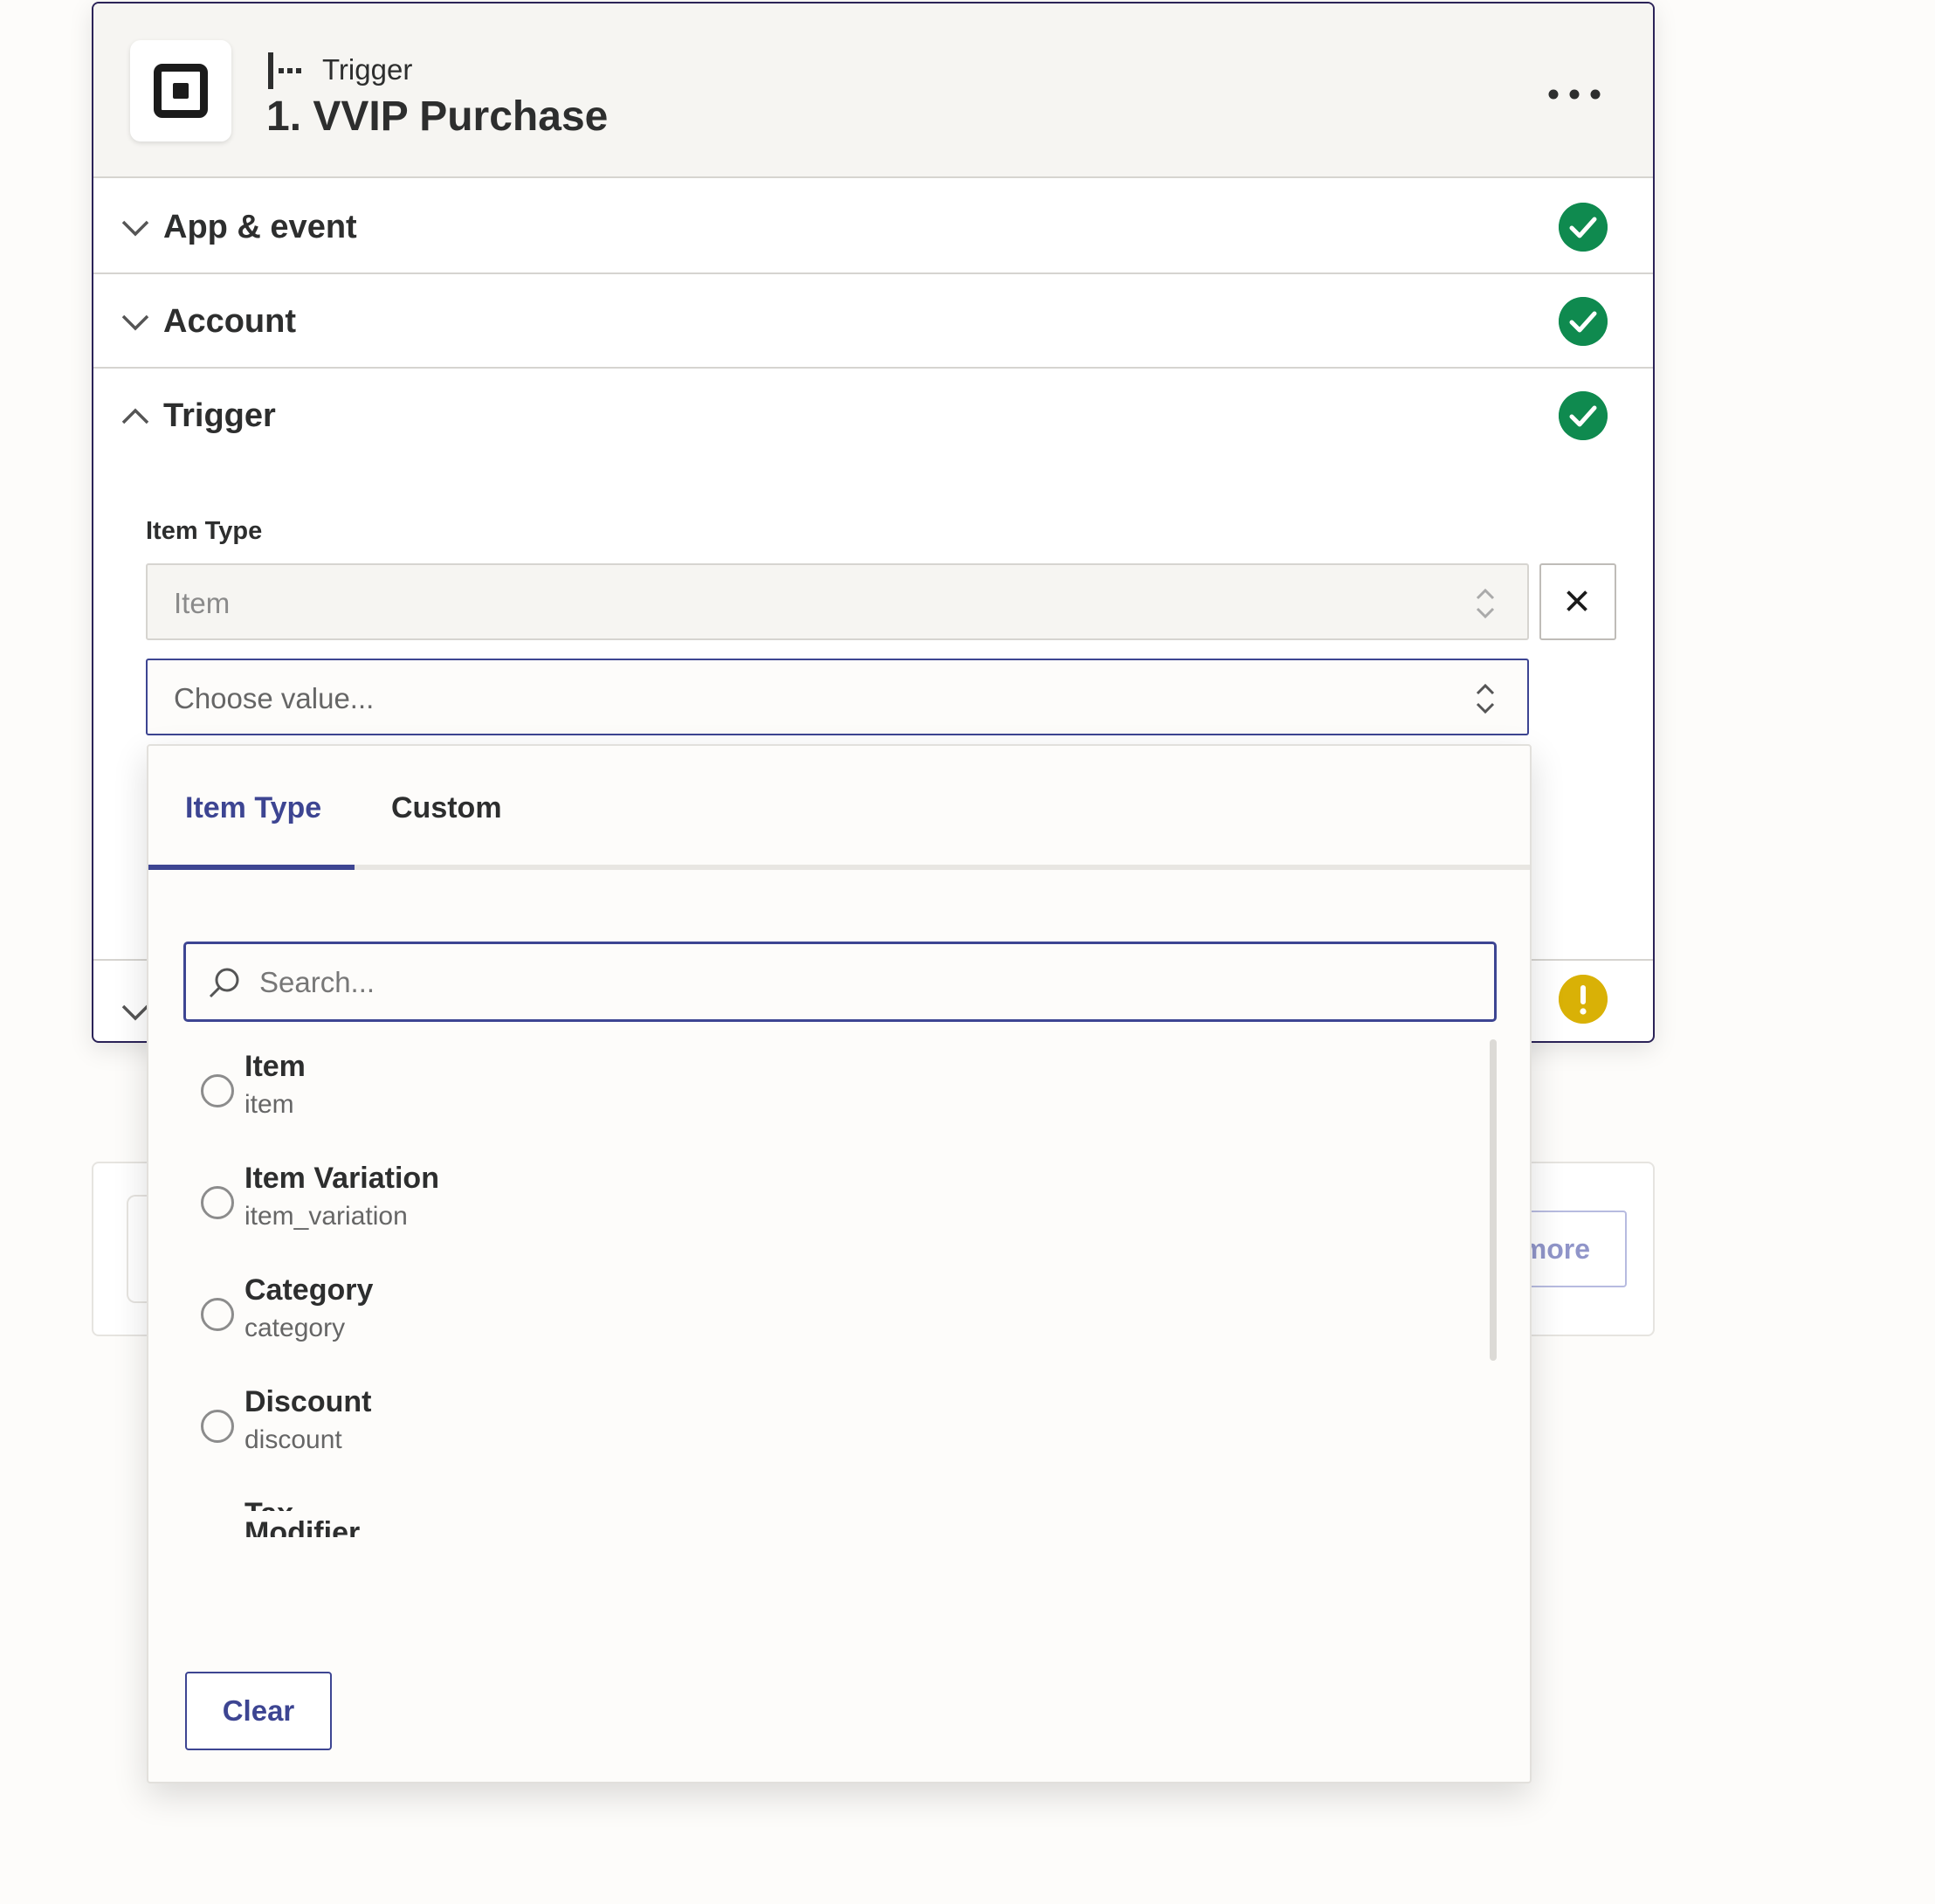 The image size is (1935, 1904). What do you see at coordinates (812, 1091) in the screenshot?
I see `list-item: Item item` at bounding box center [812, 1091].